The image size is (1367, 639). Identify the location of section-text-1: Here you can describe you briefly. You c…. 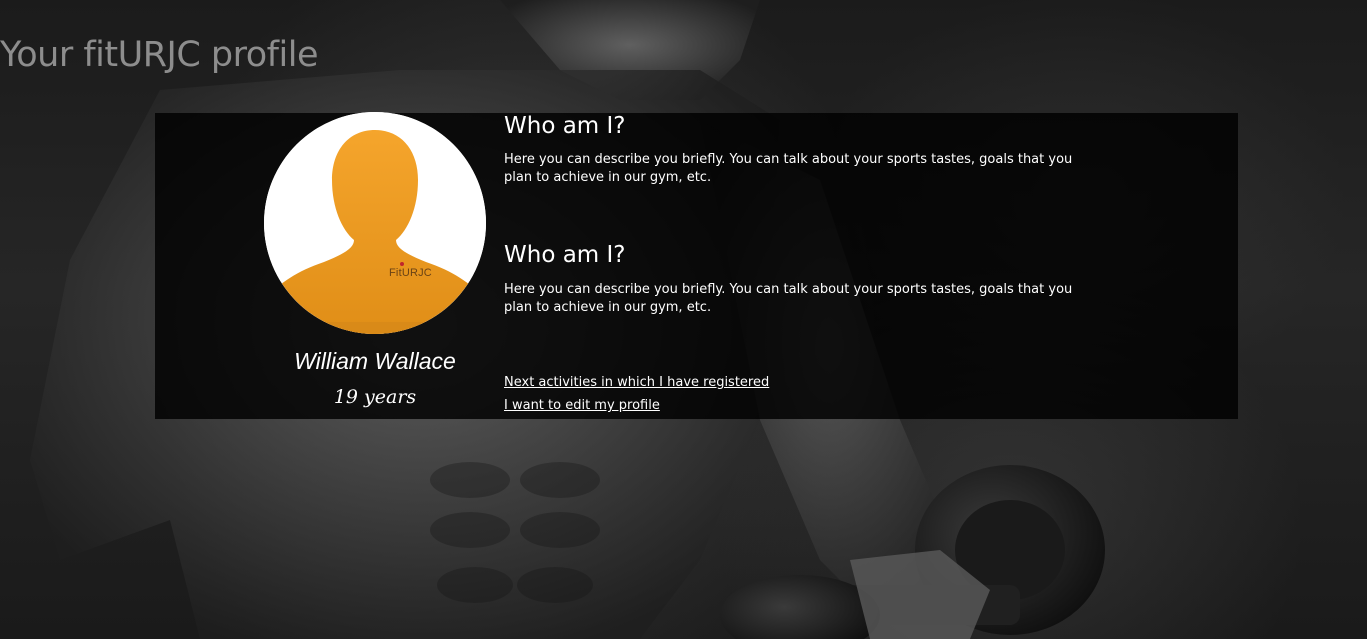
(788, 168).